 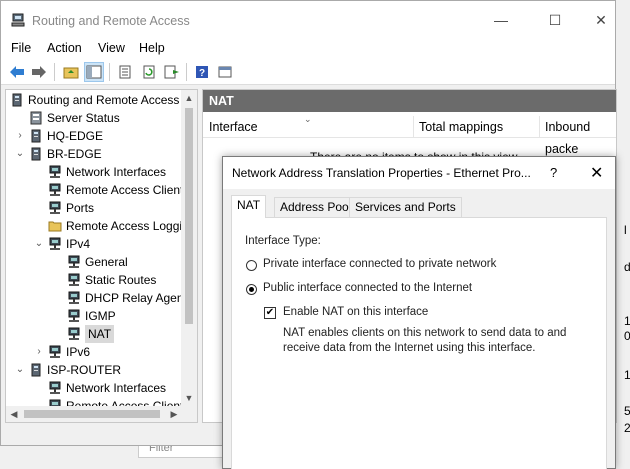 What do you see at coordinates (249, 206) in the screenshot?
I see `tab-nat: NAT` at bounding box center [249, 206].